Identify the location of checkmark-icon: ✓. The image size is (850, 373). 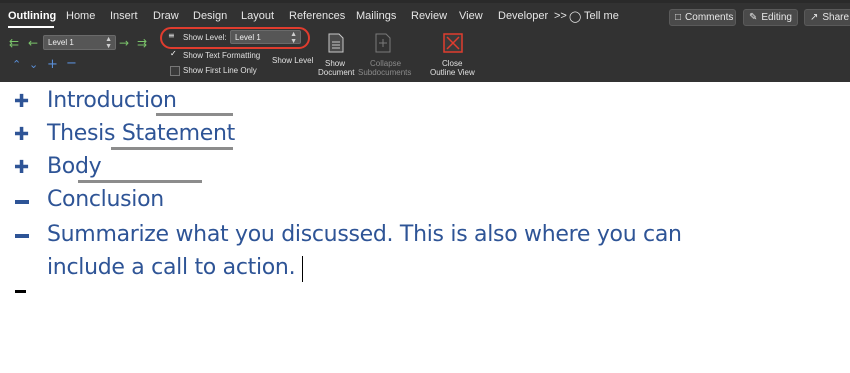
(173, 53).